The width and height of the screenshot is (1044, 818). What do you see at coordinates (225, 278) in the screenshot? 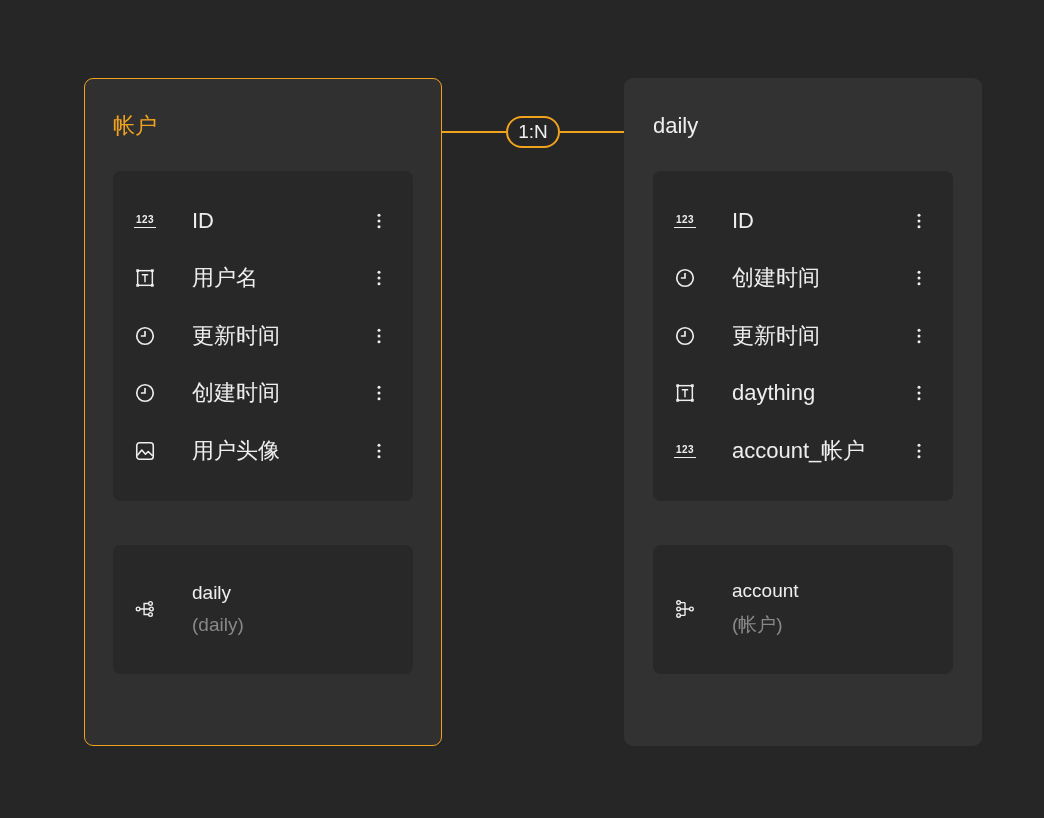
I see `field-name: 用户名` at bounding box center [225, 278].